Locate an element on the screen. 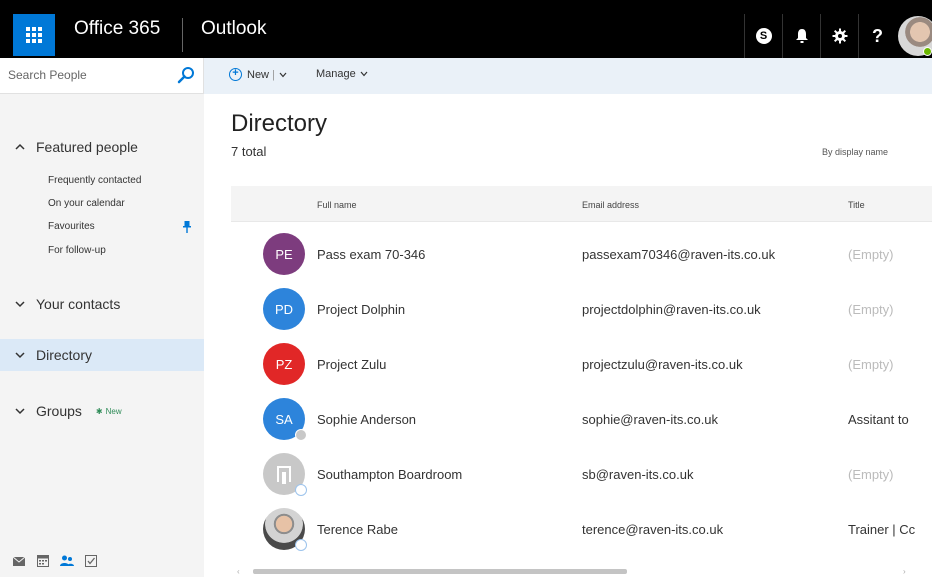  groups-header: Groups ✱ New is located at coordinates (68, 411).